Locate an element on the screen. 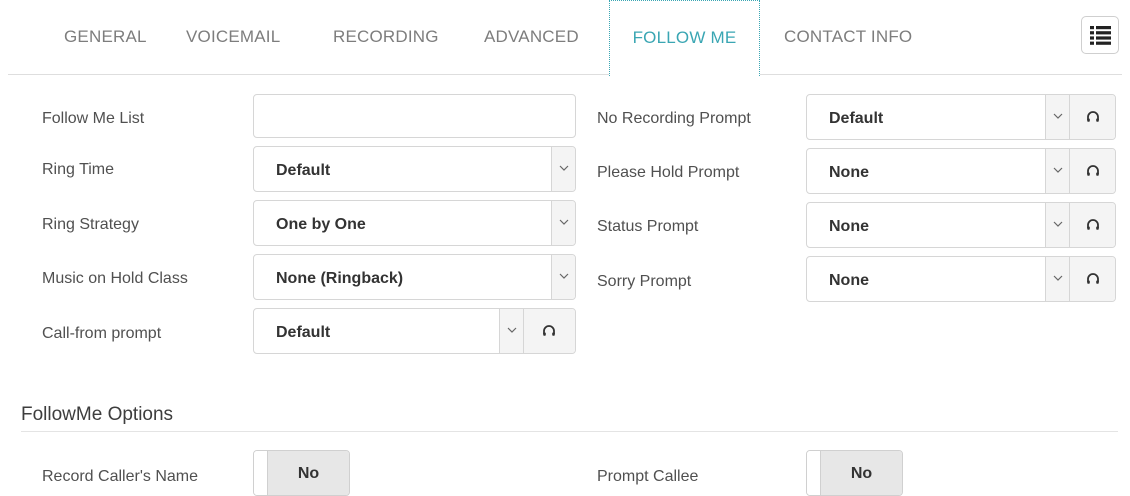  list-icon is located at coordinates (1100, 35).